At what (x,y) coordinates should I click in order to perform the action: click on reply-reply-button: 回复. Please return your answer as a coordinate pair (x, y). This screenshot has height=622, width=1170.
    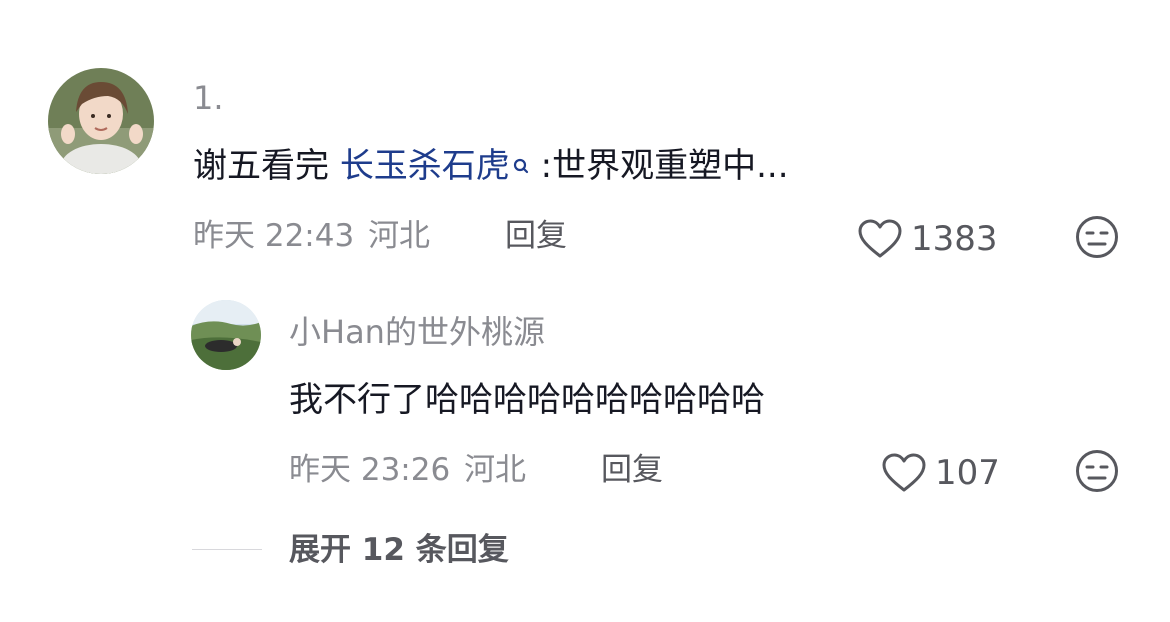
    Looking at the image, I should click on (632, 470).